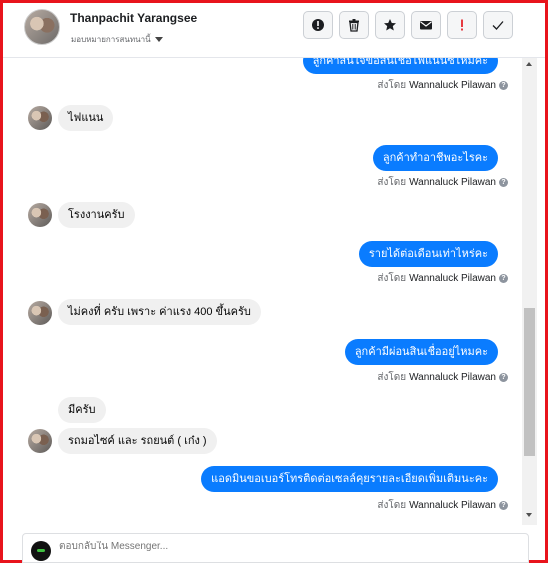  I want to click on reply-composer, so click(275, 548).